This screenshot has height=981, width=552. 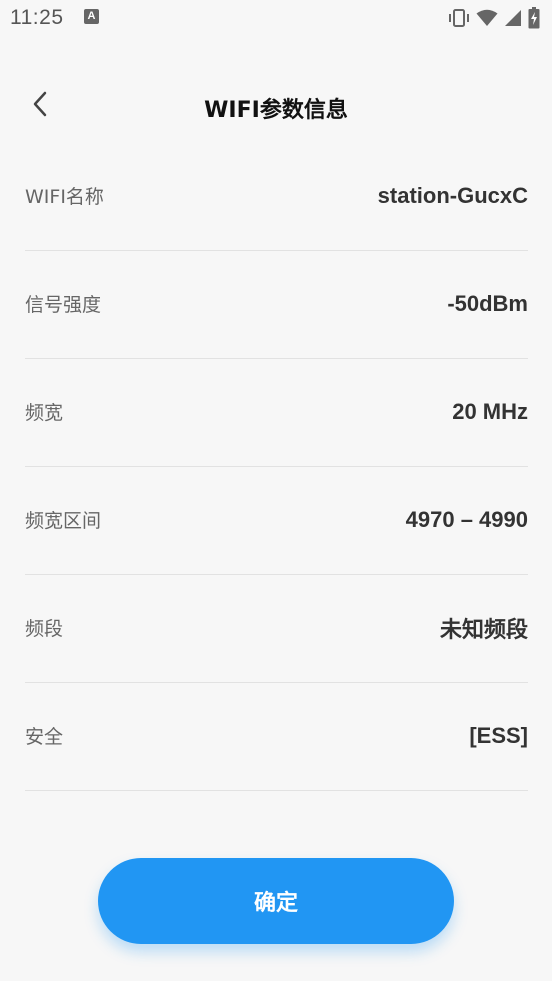 What do you see at coordinates (483, 629) in the screenshot?
I see `info-value: 未知频段` at bounding box center [483, 629].